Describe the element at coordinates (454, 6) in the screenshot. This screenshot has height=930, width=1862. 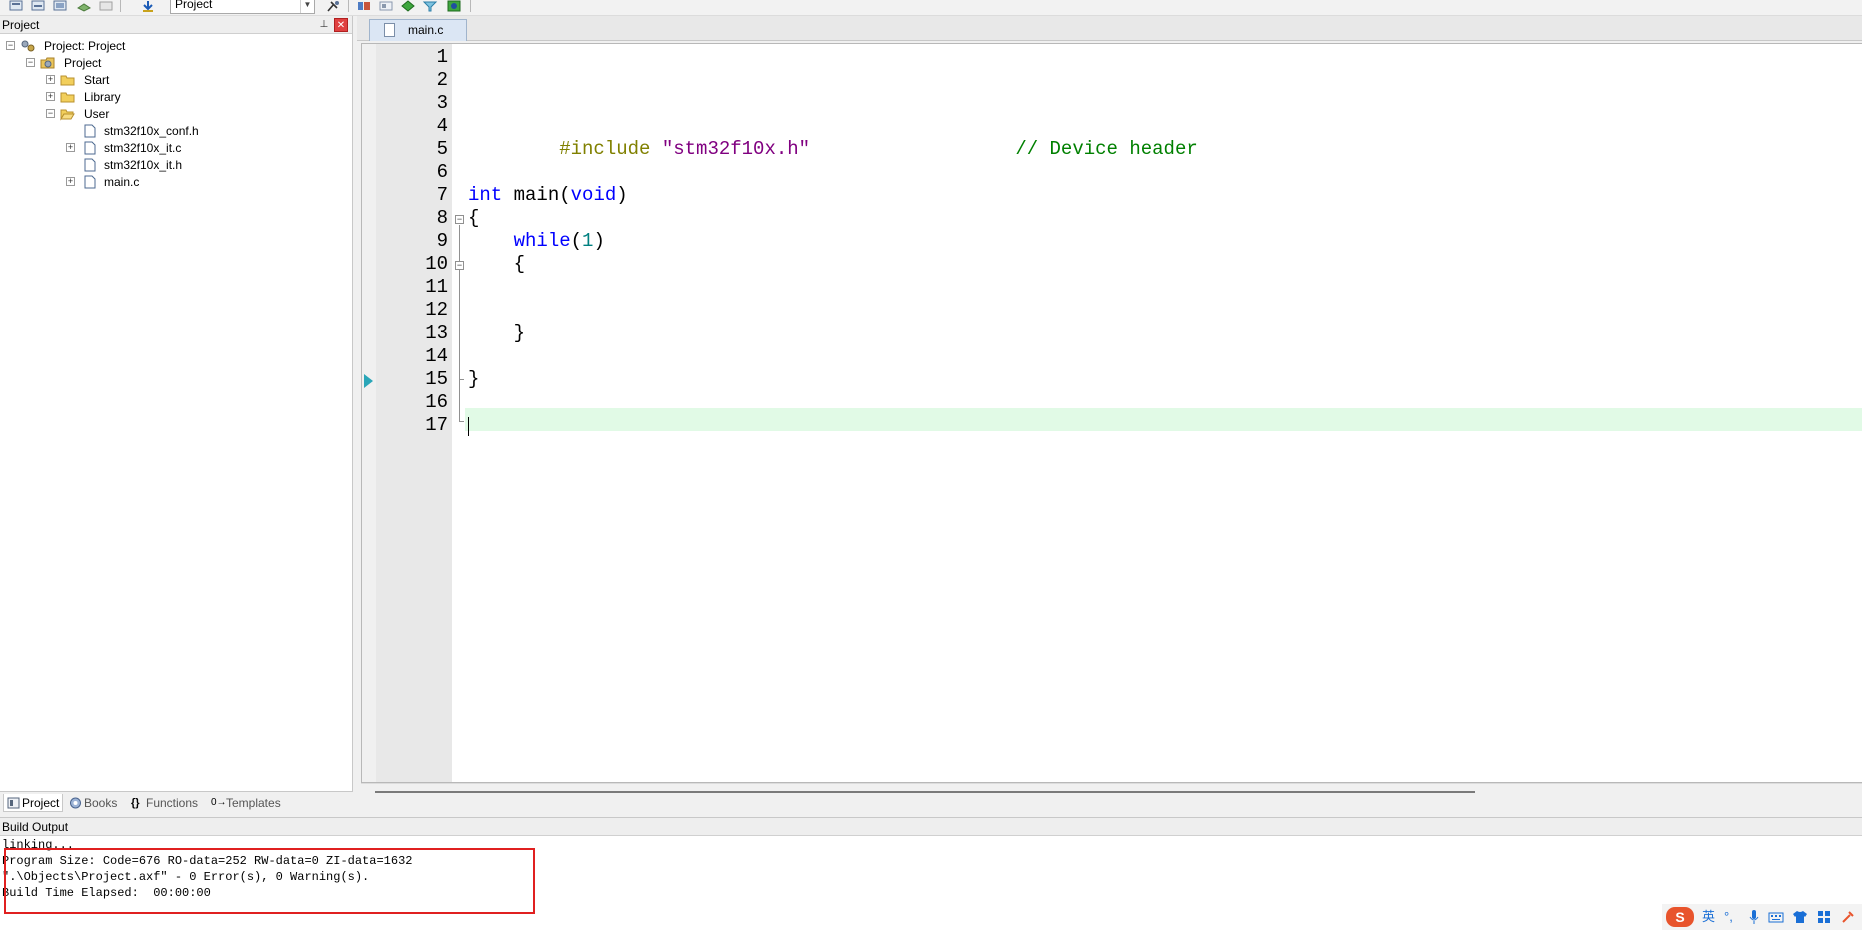
I see `debug-icon` at that location.